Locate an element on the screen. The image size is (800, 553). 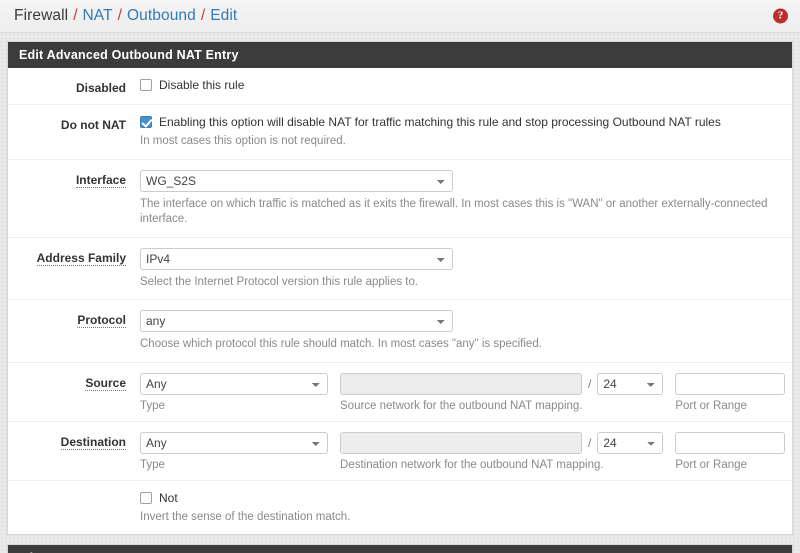
destination-type-col: Any Type is located at coordinates (234, 451).